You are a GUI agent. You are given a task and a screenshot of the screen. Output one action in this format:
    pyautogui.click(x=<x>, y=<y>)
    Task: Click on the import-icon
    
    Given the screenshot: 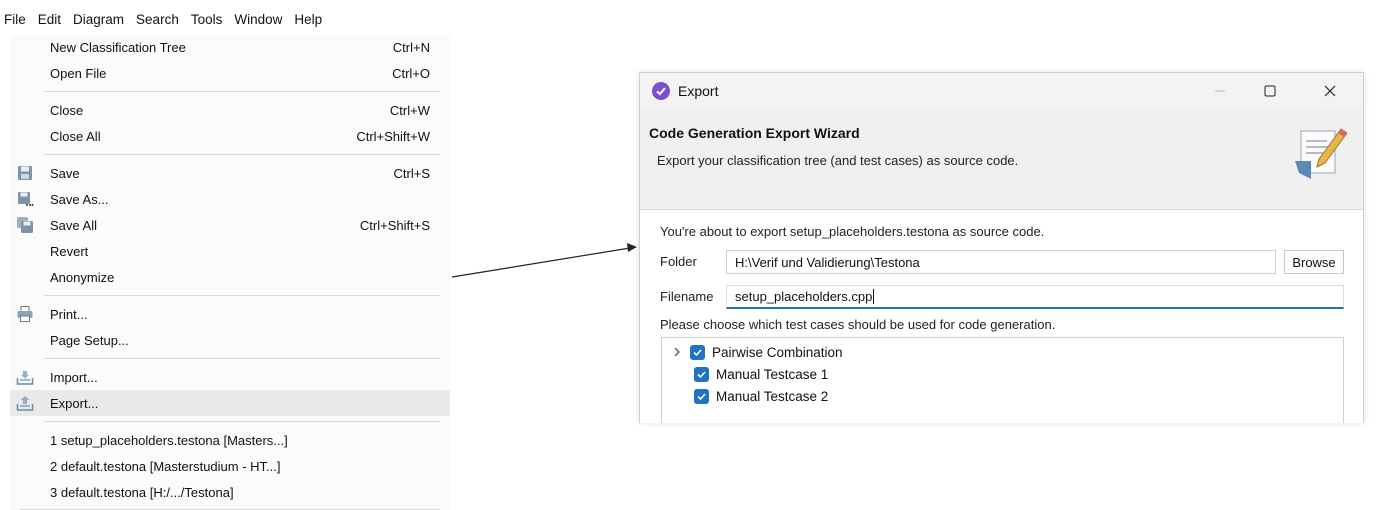 What is the action you would take?
    pyautogui.click(x=25, y=377)
    